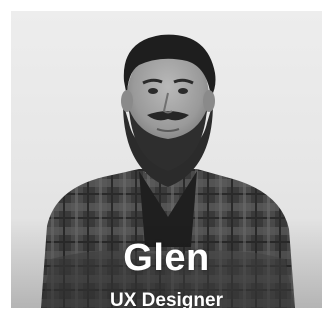 Image resolution: width=333 pixels, height=319 pixels. What do you see at coordinates (166, 299) in the screenshot?
I see `profile-role: UX Designer` at bounding box center [166, 299].